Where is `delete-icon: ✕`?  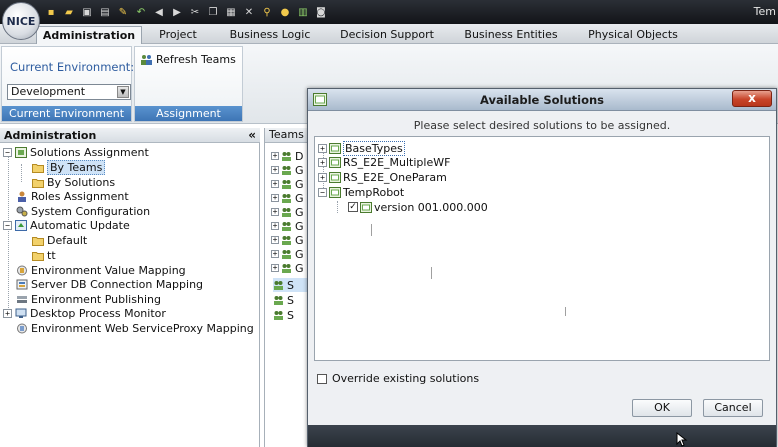 delete-icon: ✕ is located at coordinates (249, 12).